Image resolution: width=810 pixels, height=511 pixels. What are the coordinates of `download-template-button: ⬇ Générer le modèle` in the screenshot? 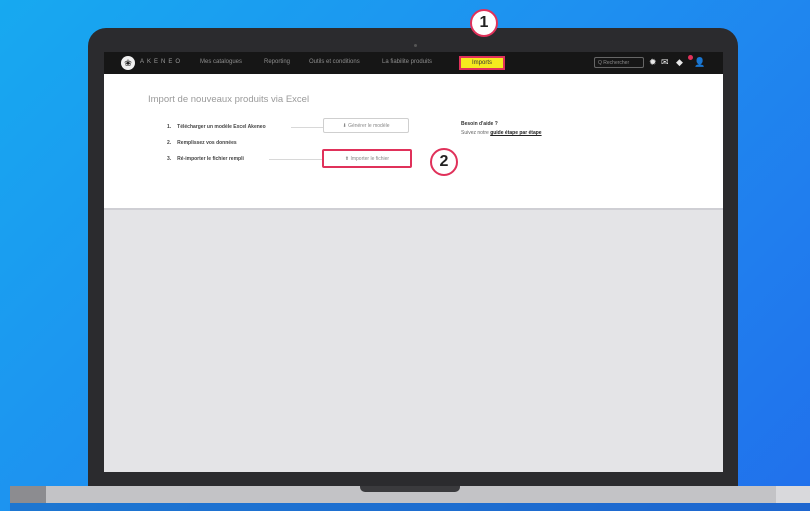 It's located at (366, 125).